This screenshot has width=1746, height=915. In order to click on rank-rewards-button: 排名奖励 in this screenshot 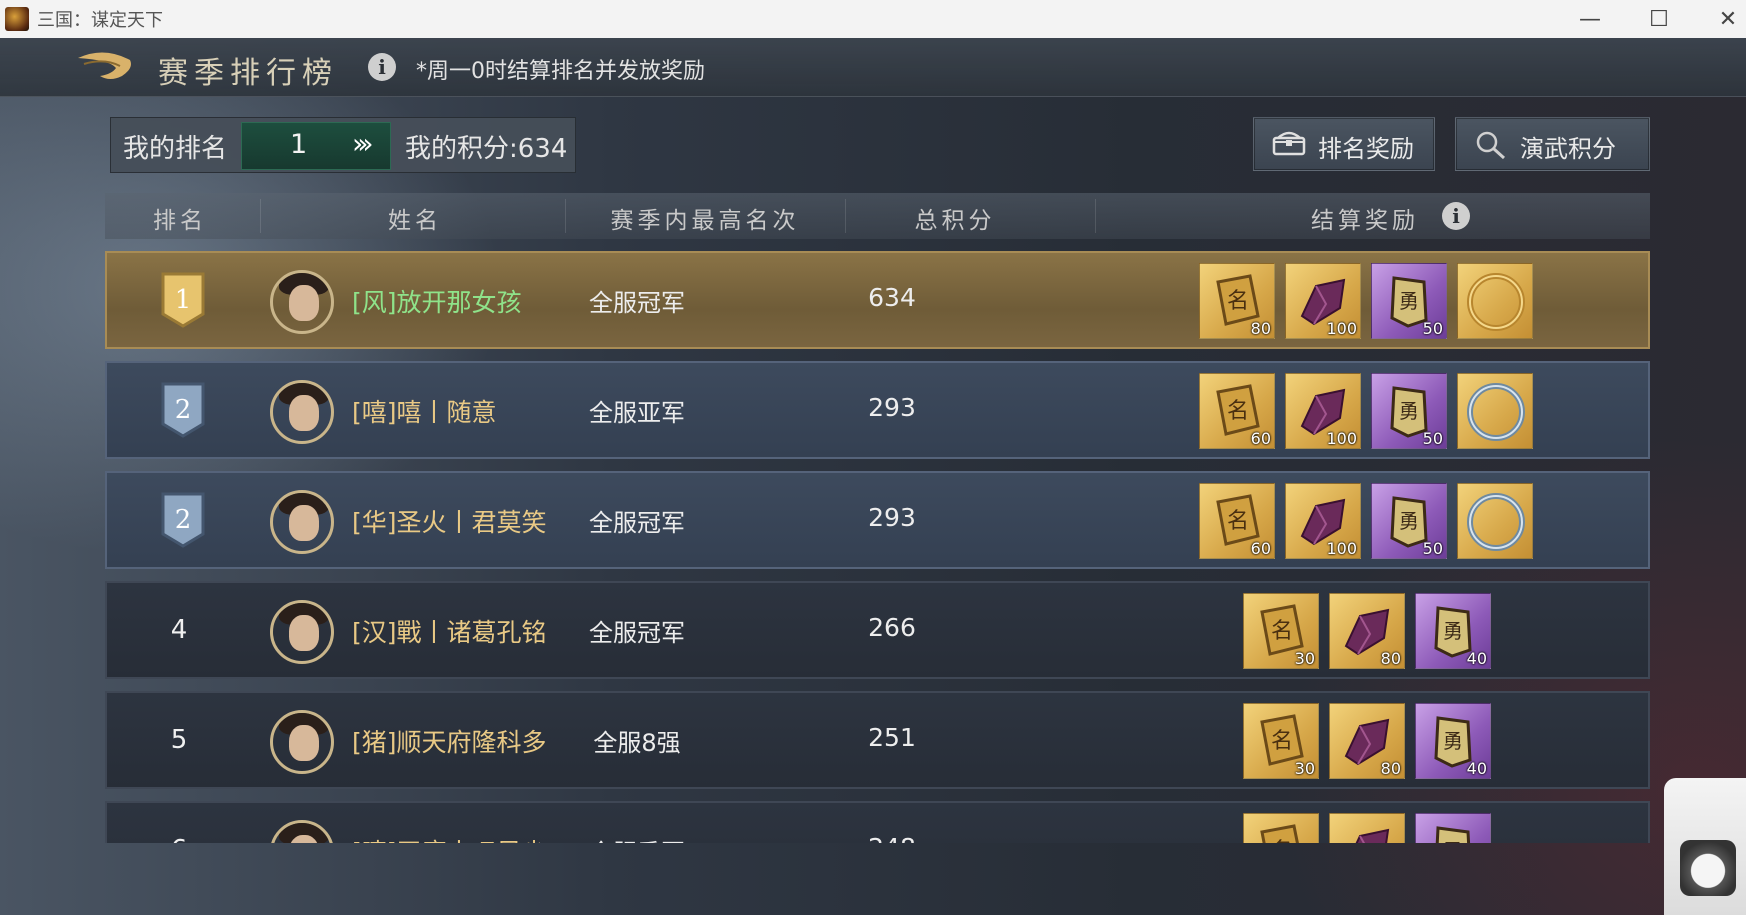, I will do `click(1344, 144)`.